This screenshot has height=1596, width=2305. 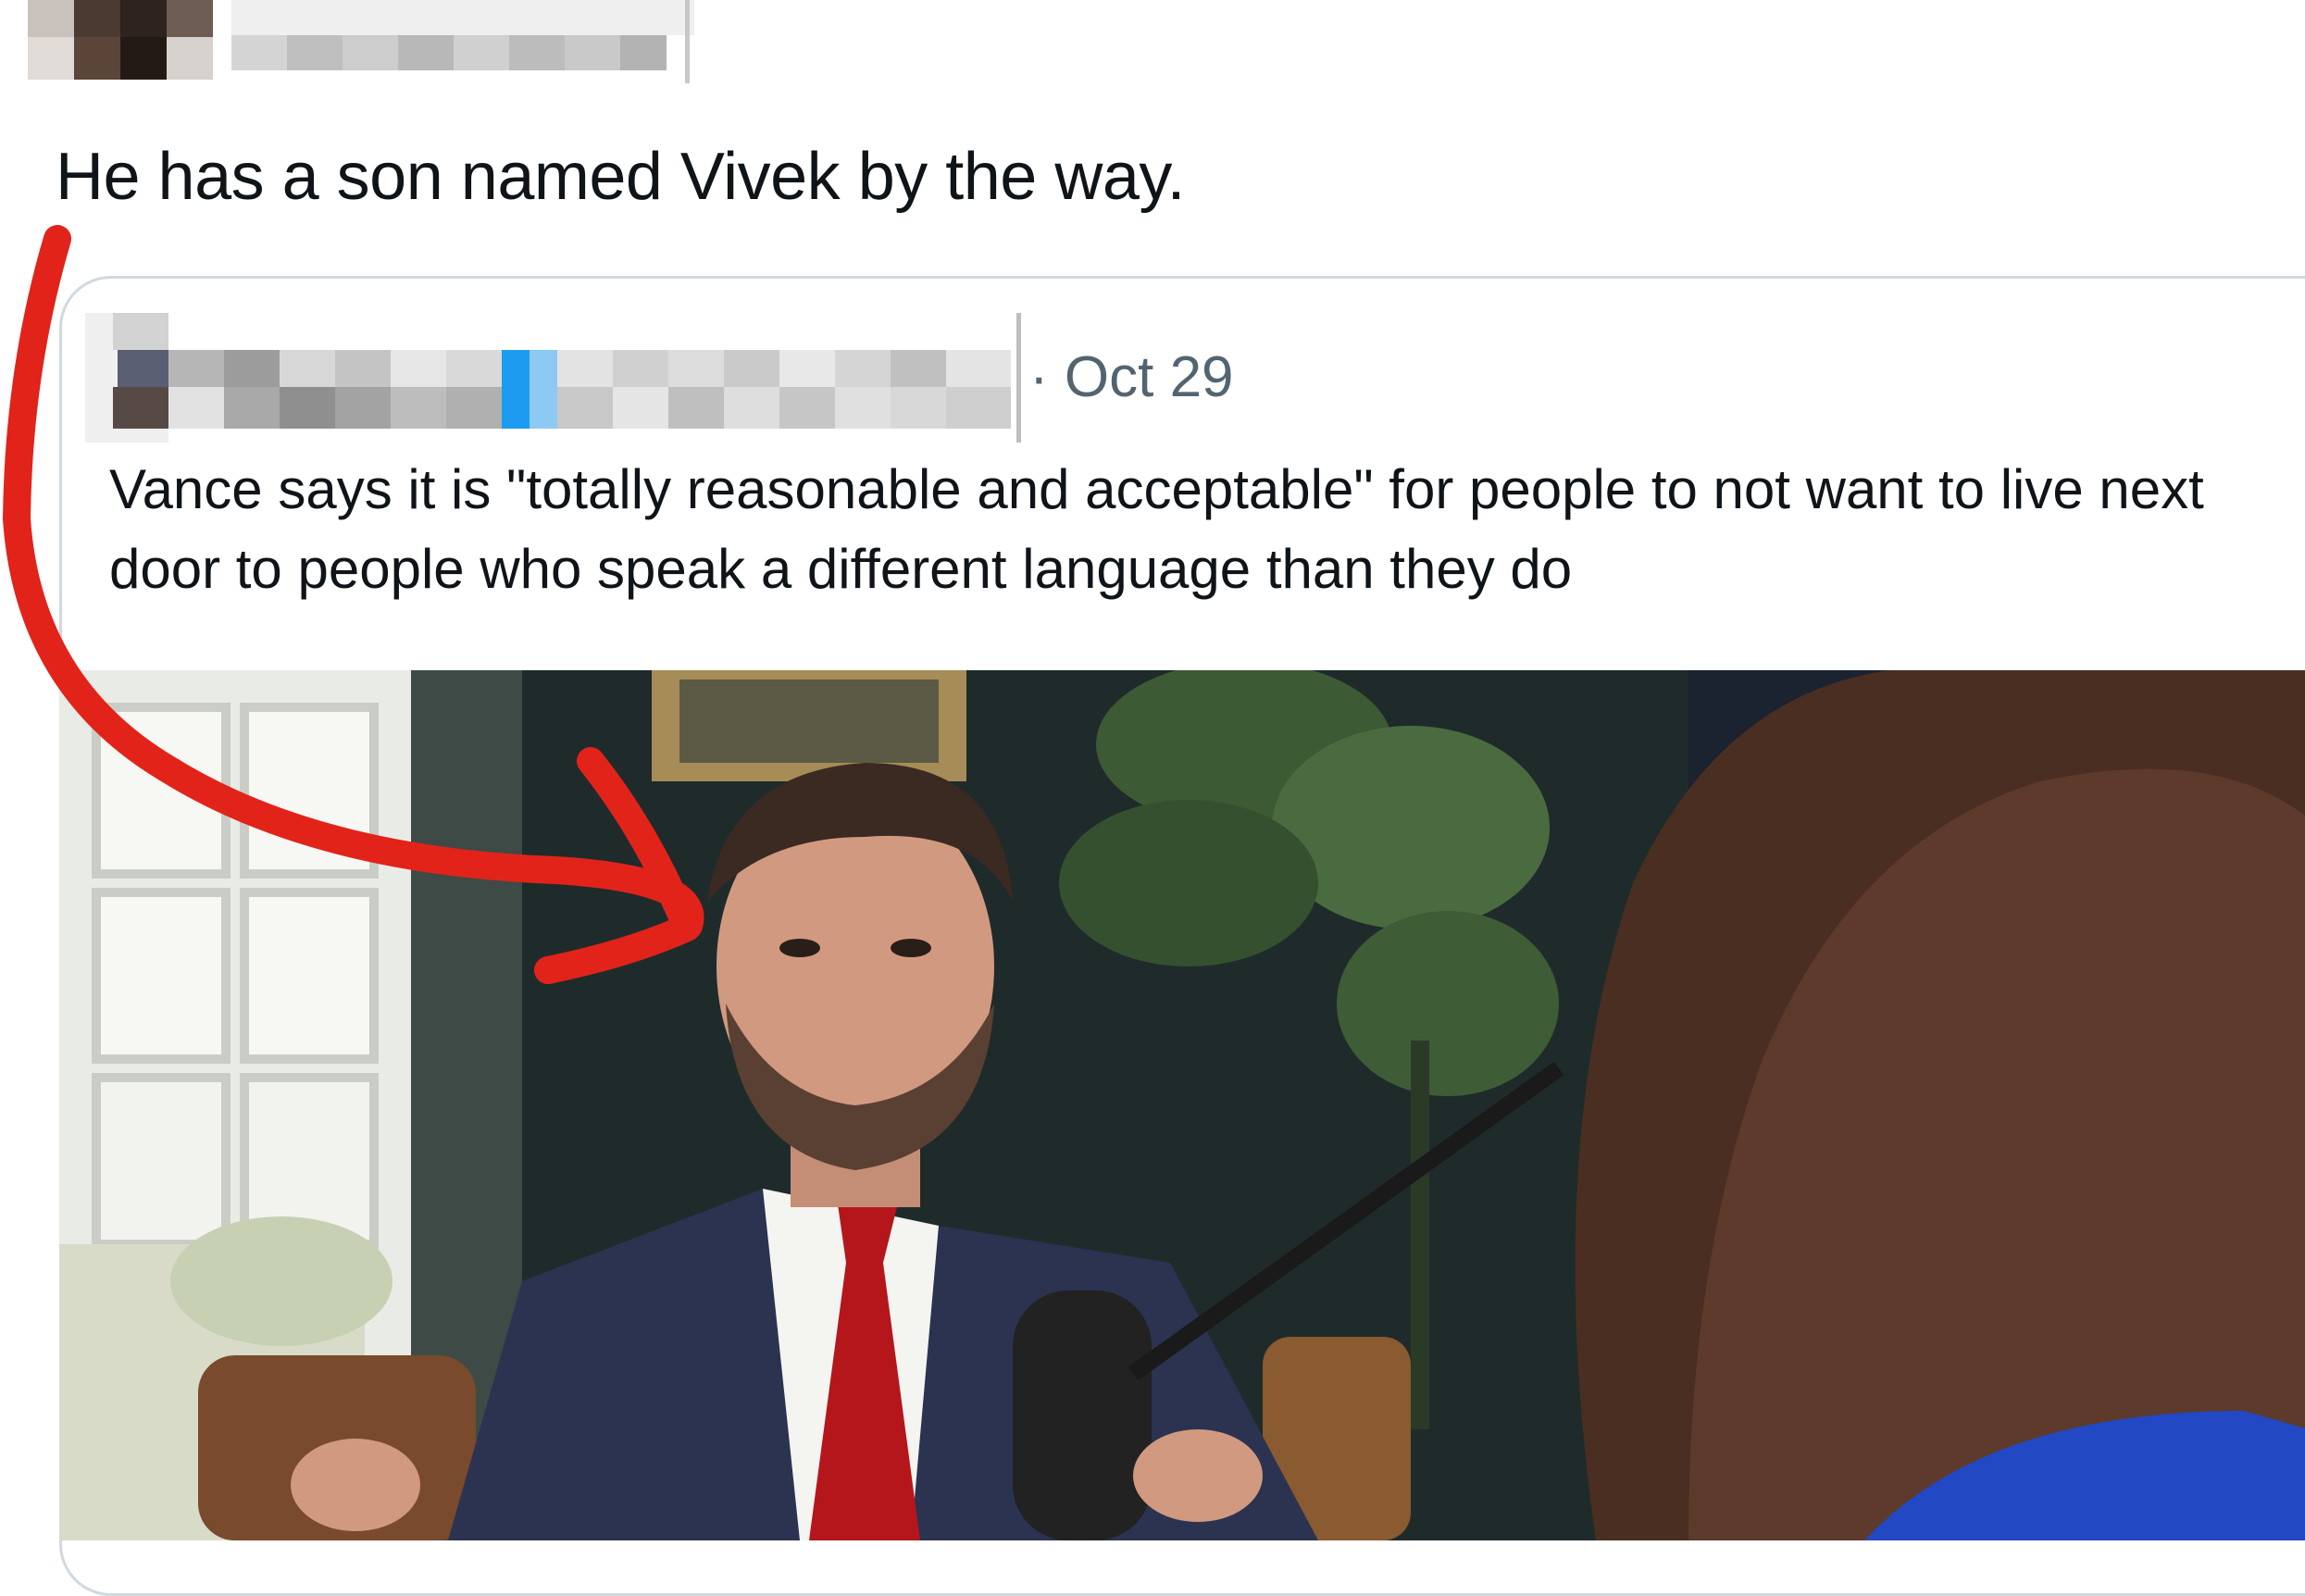 I want to click on red-arrow-icon, so click(x=353, y=604).